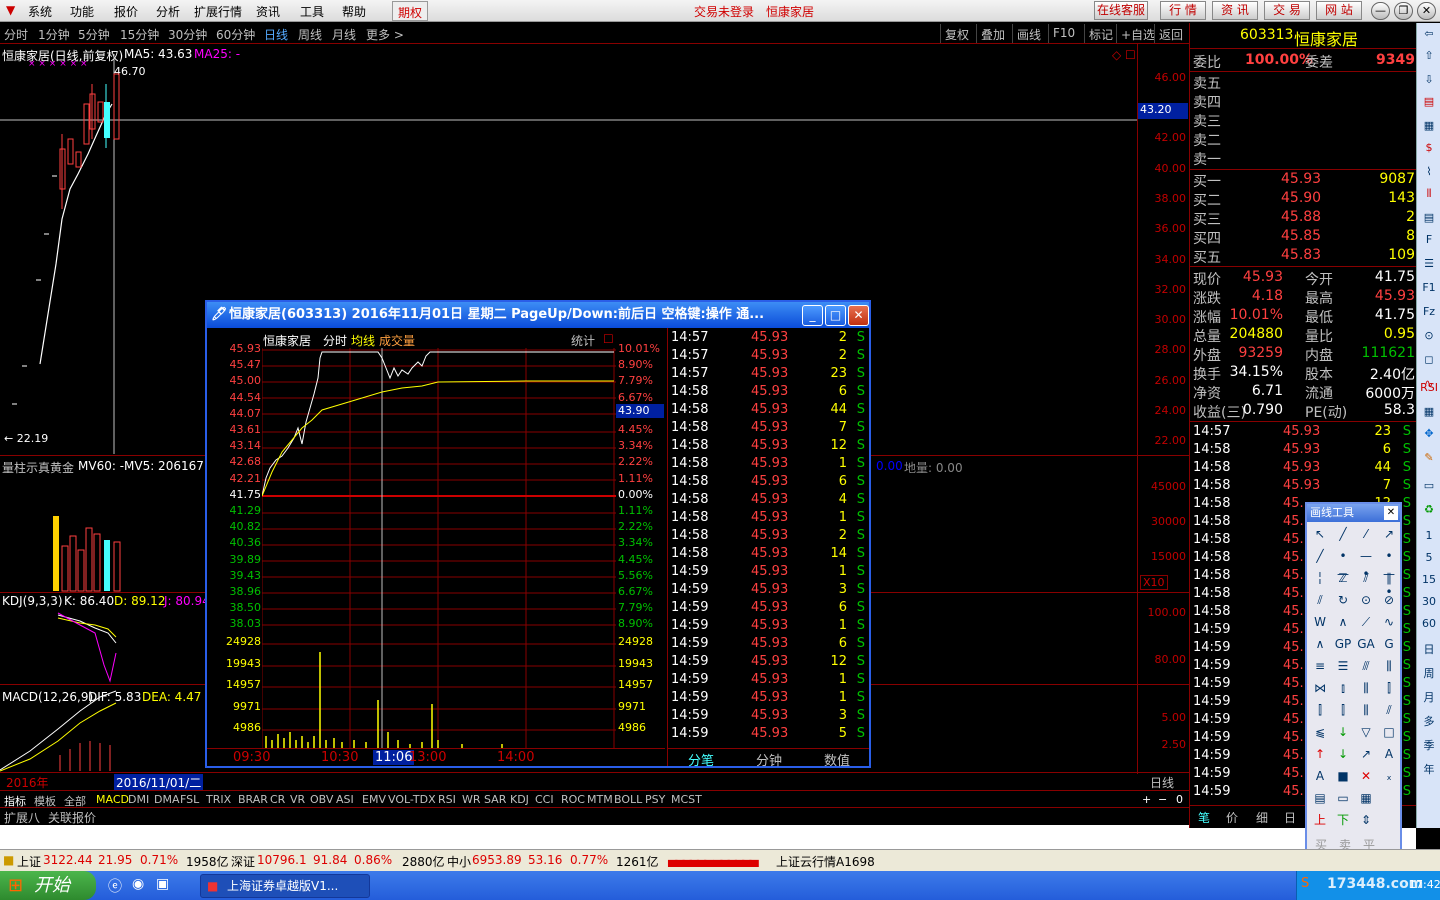 The height and width of the screenshot is (900, 1440). Describe the element at coordinates (1429, 128) in the screenshot. I see `table-icon: ▦` at that location.